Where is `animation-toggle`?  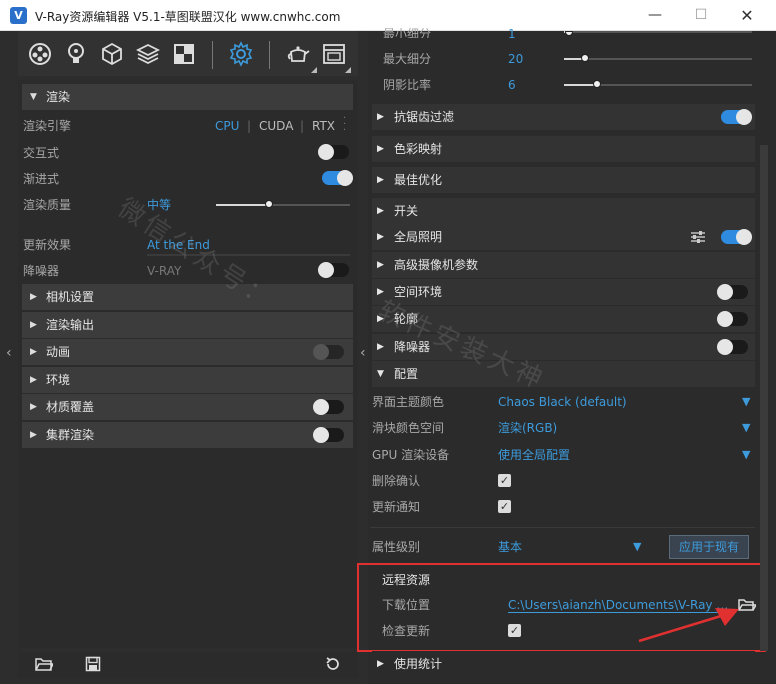
animation-toggle is located at coordinates (328, 352).